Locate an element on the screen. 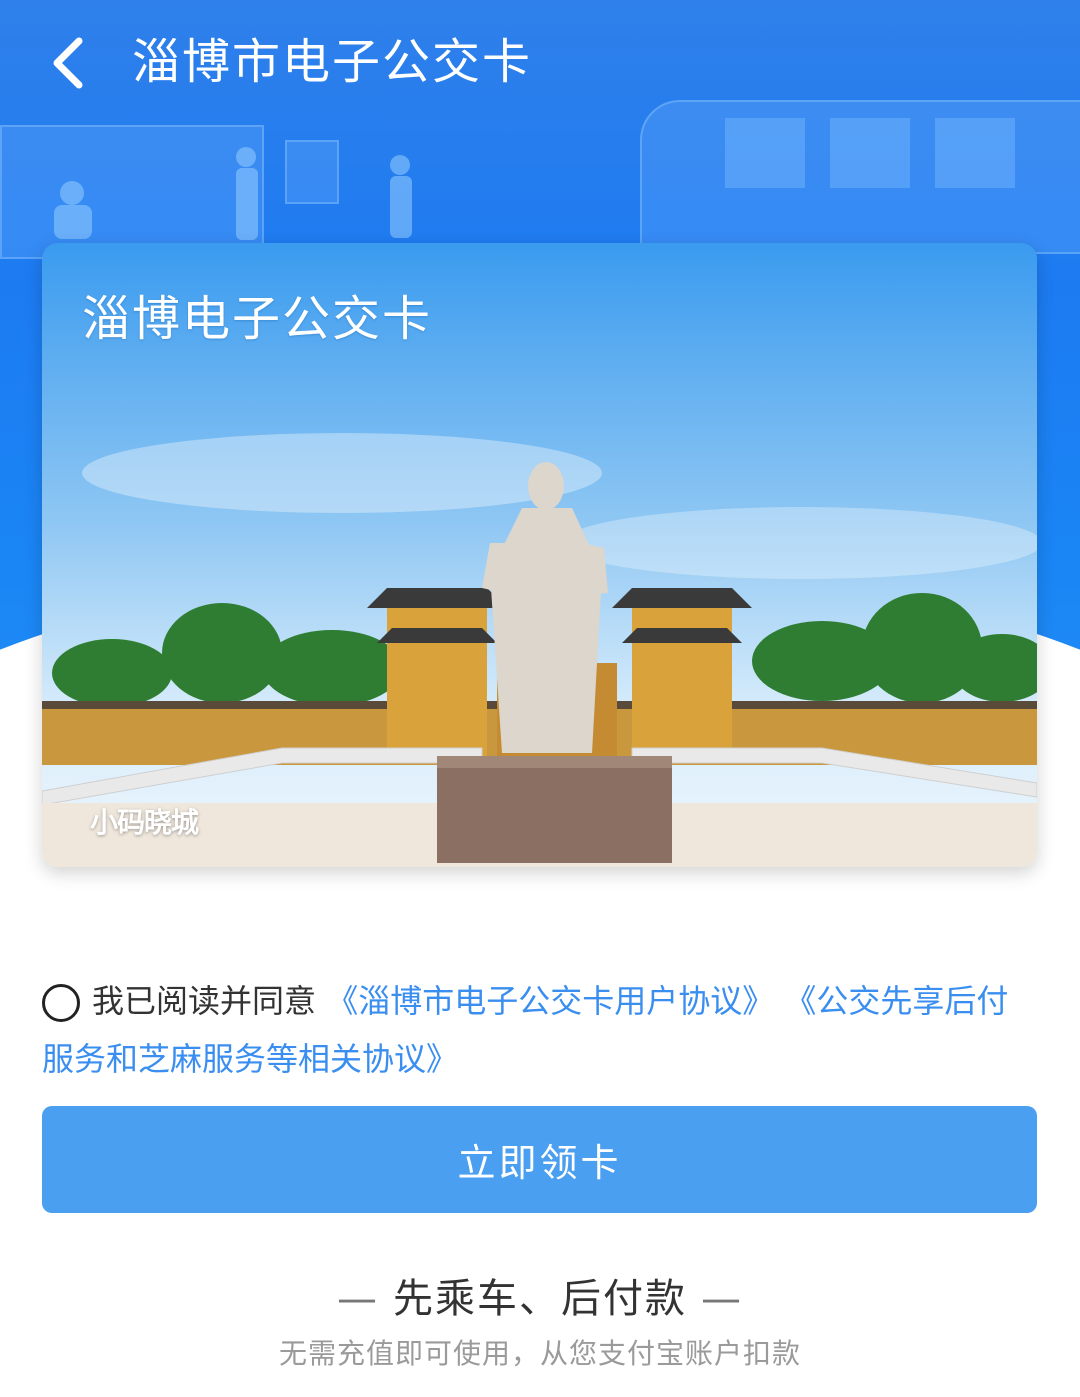 The image size is (1080, 1397). agreement-prefix: 我已阅读并同意 is located at coordinates (204, 1001).